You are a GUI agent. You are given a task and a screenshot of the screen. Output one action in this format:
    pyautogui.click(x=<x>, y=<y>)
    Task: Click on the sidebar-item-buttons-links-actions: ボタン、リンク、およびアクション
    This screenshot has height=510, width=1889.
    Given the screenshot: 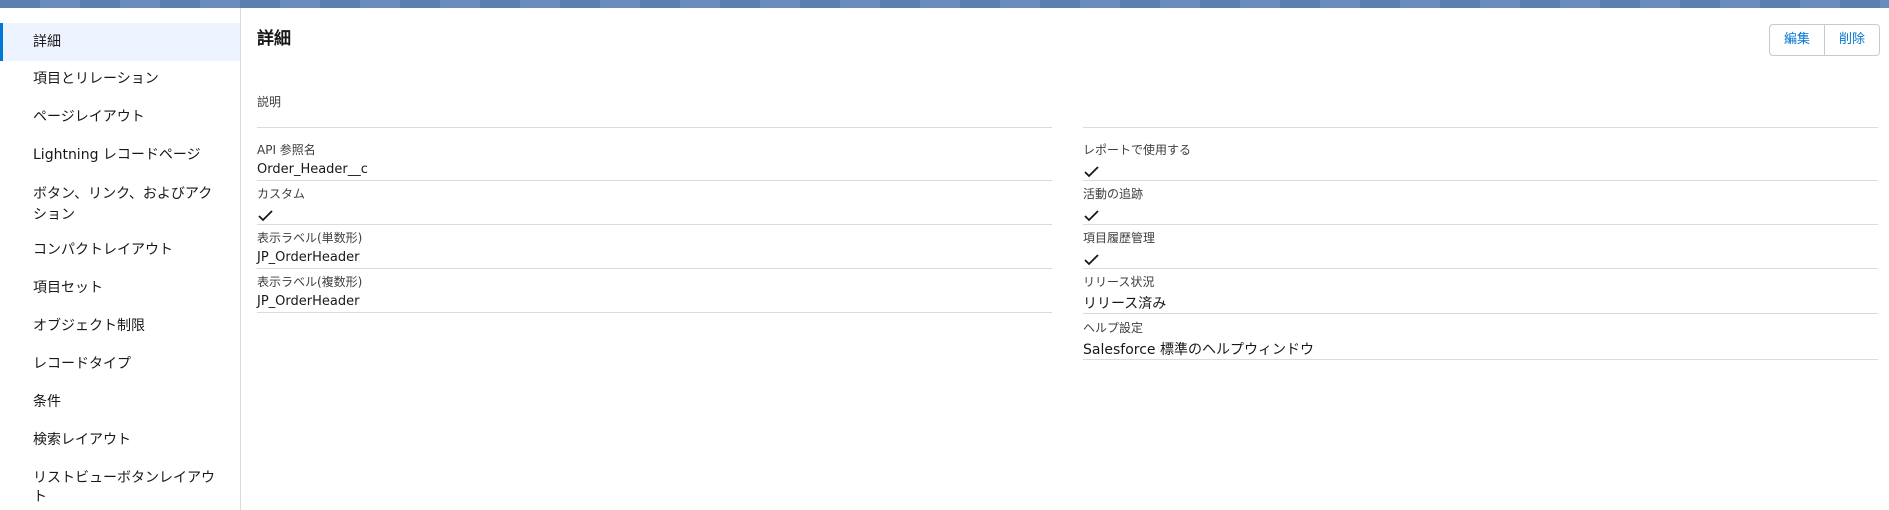 What is the action you would take?
    pyautogui.click(x=120, y=205)
    